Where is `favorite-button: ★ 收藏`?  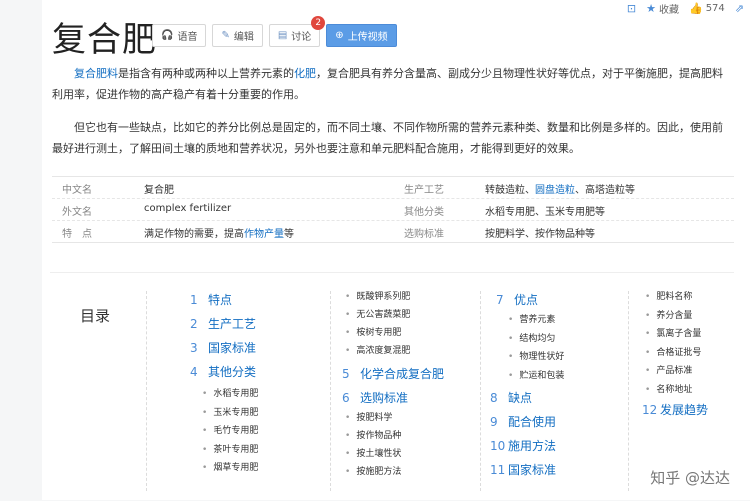
favorite-button: ★ 收藏 is located at coordinates (662, 8).